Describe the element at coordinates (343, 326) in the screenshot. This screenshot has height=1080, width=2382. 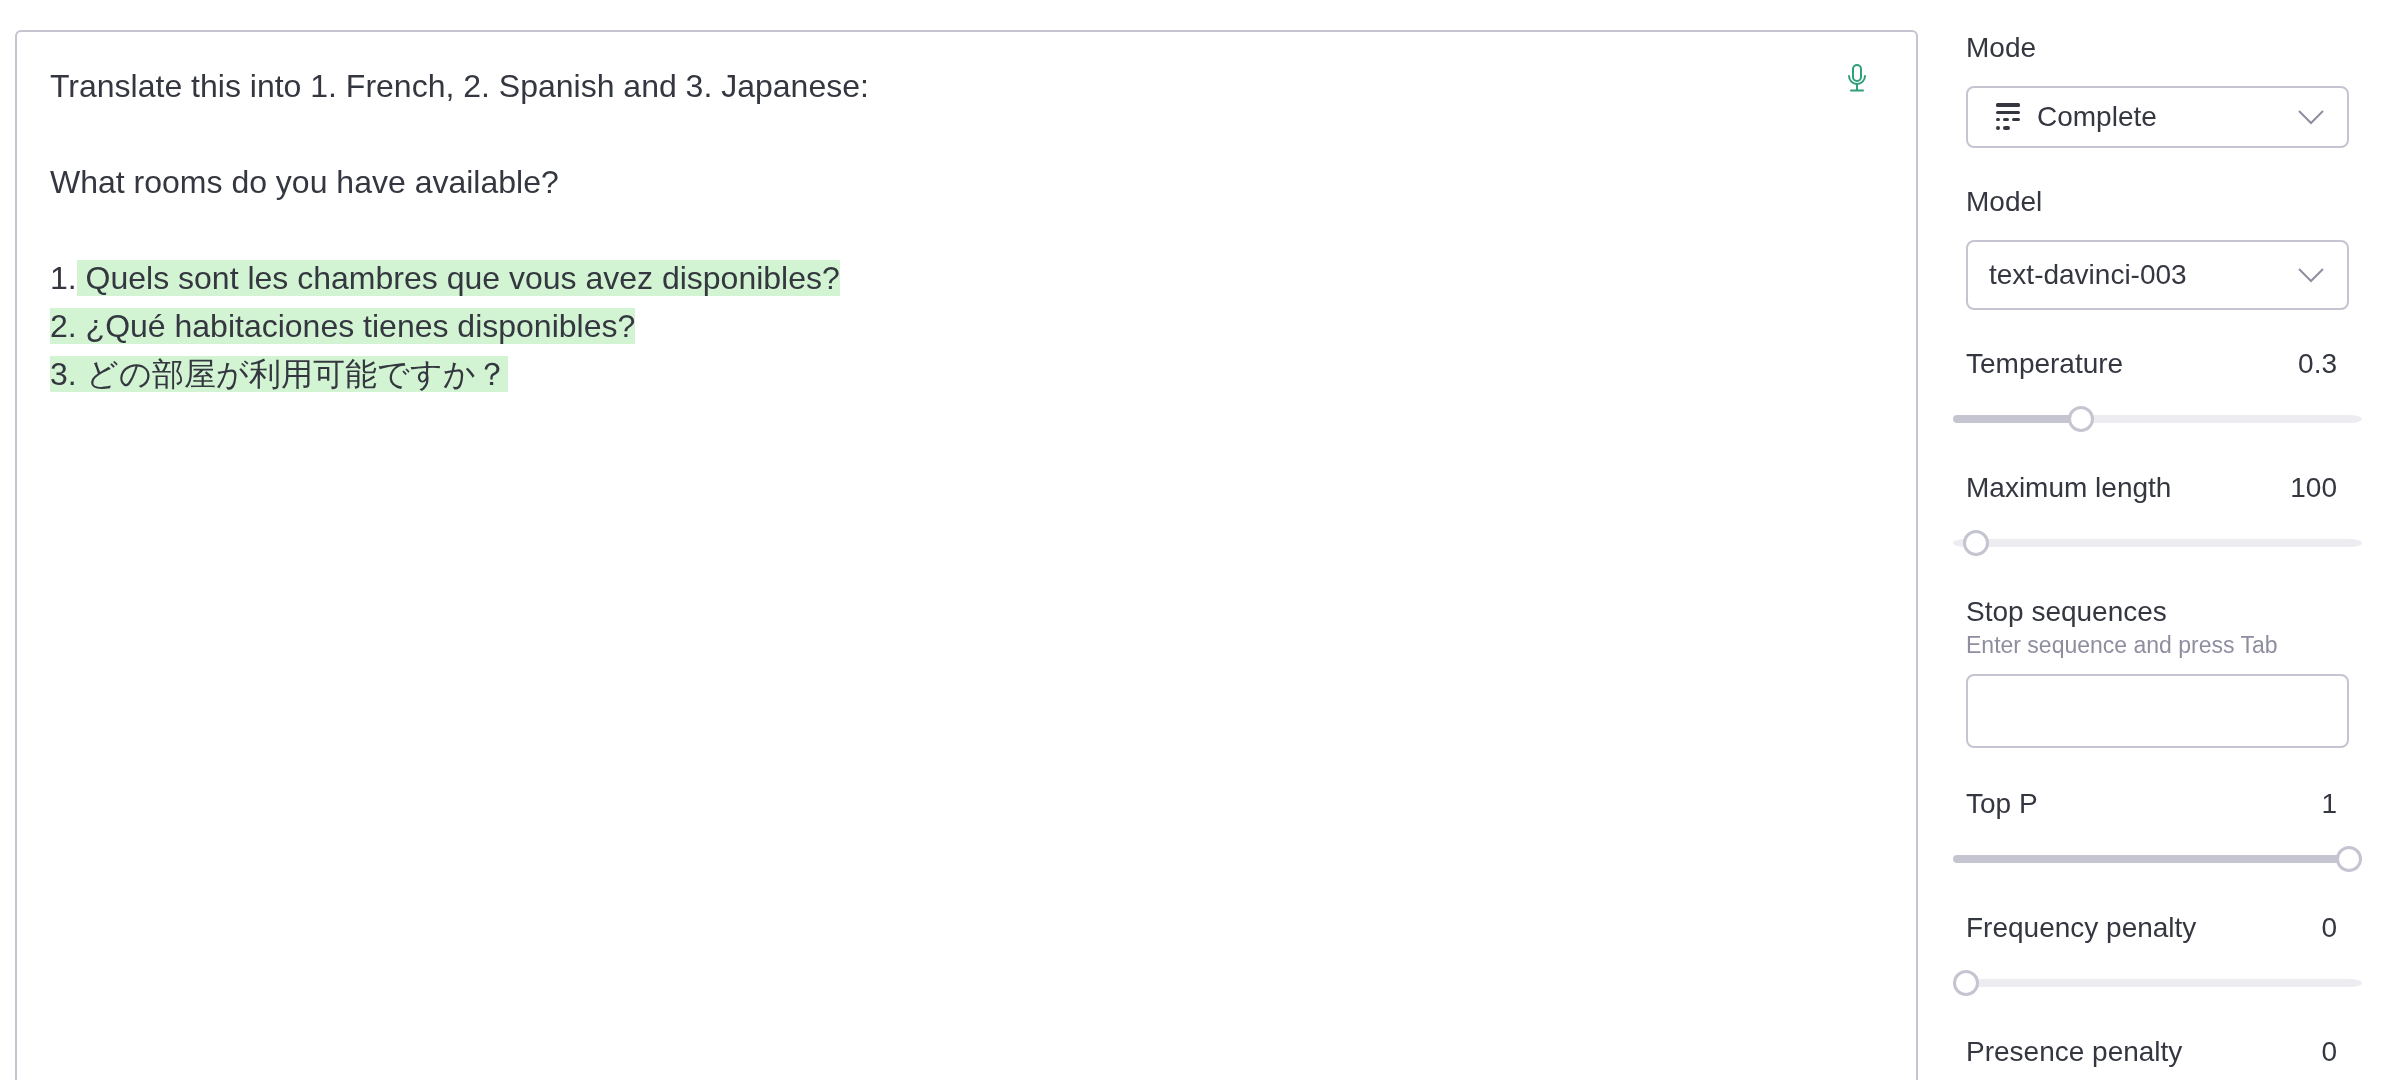
I see `highlighted-text: 2. ¿Qué habitaciones tienes disponibles?` at that location.